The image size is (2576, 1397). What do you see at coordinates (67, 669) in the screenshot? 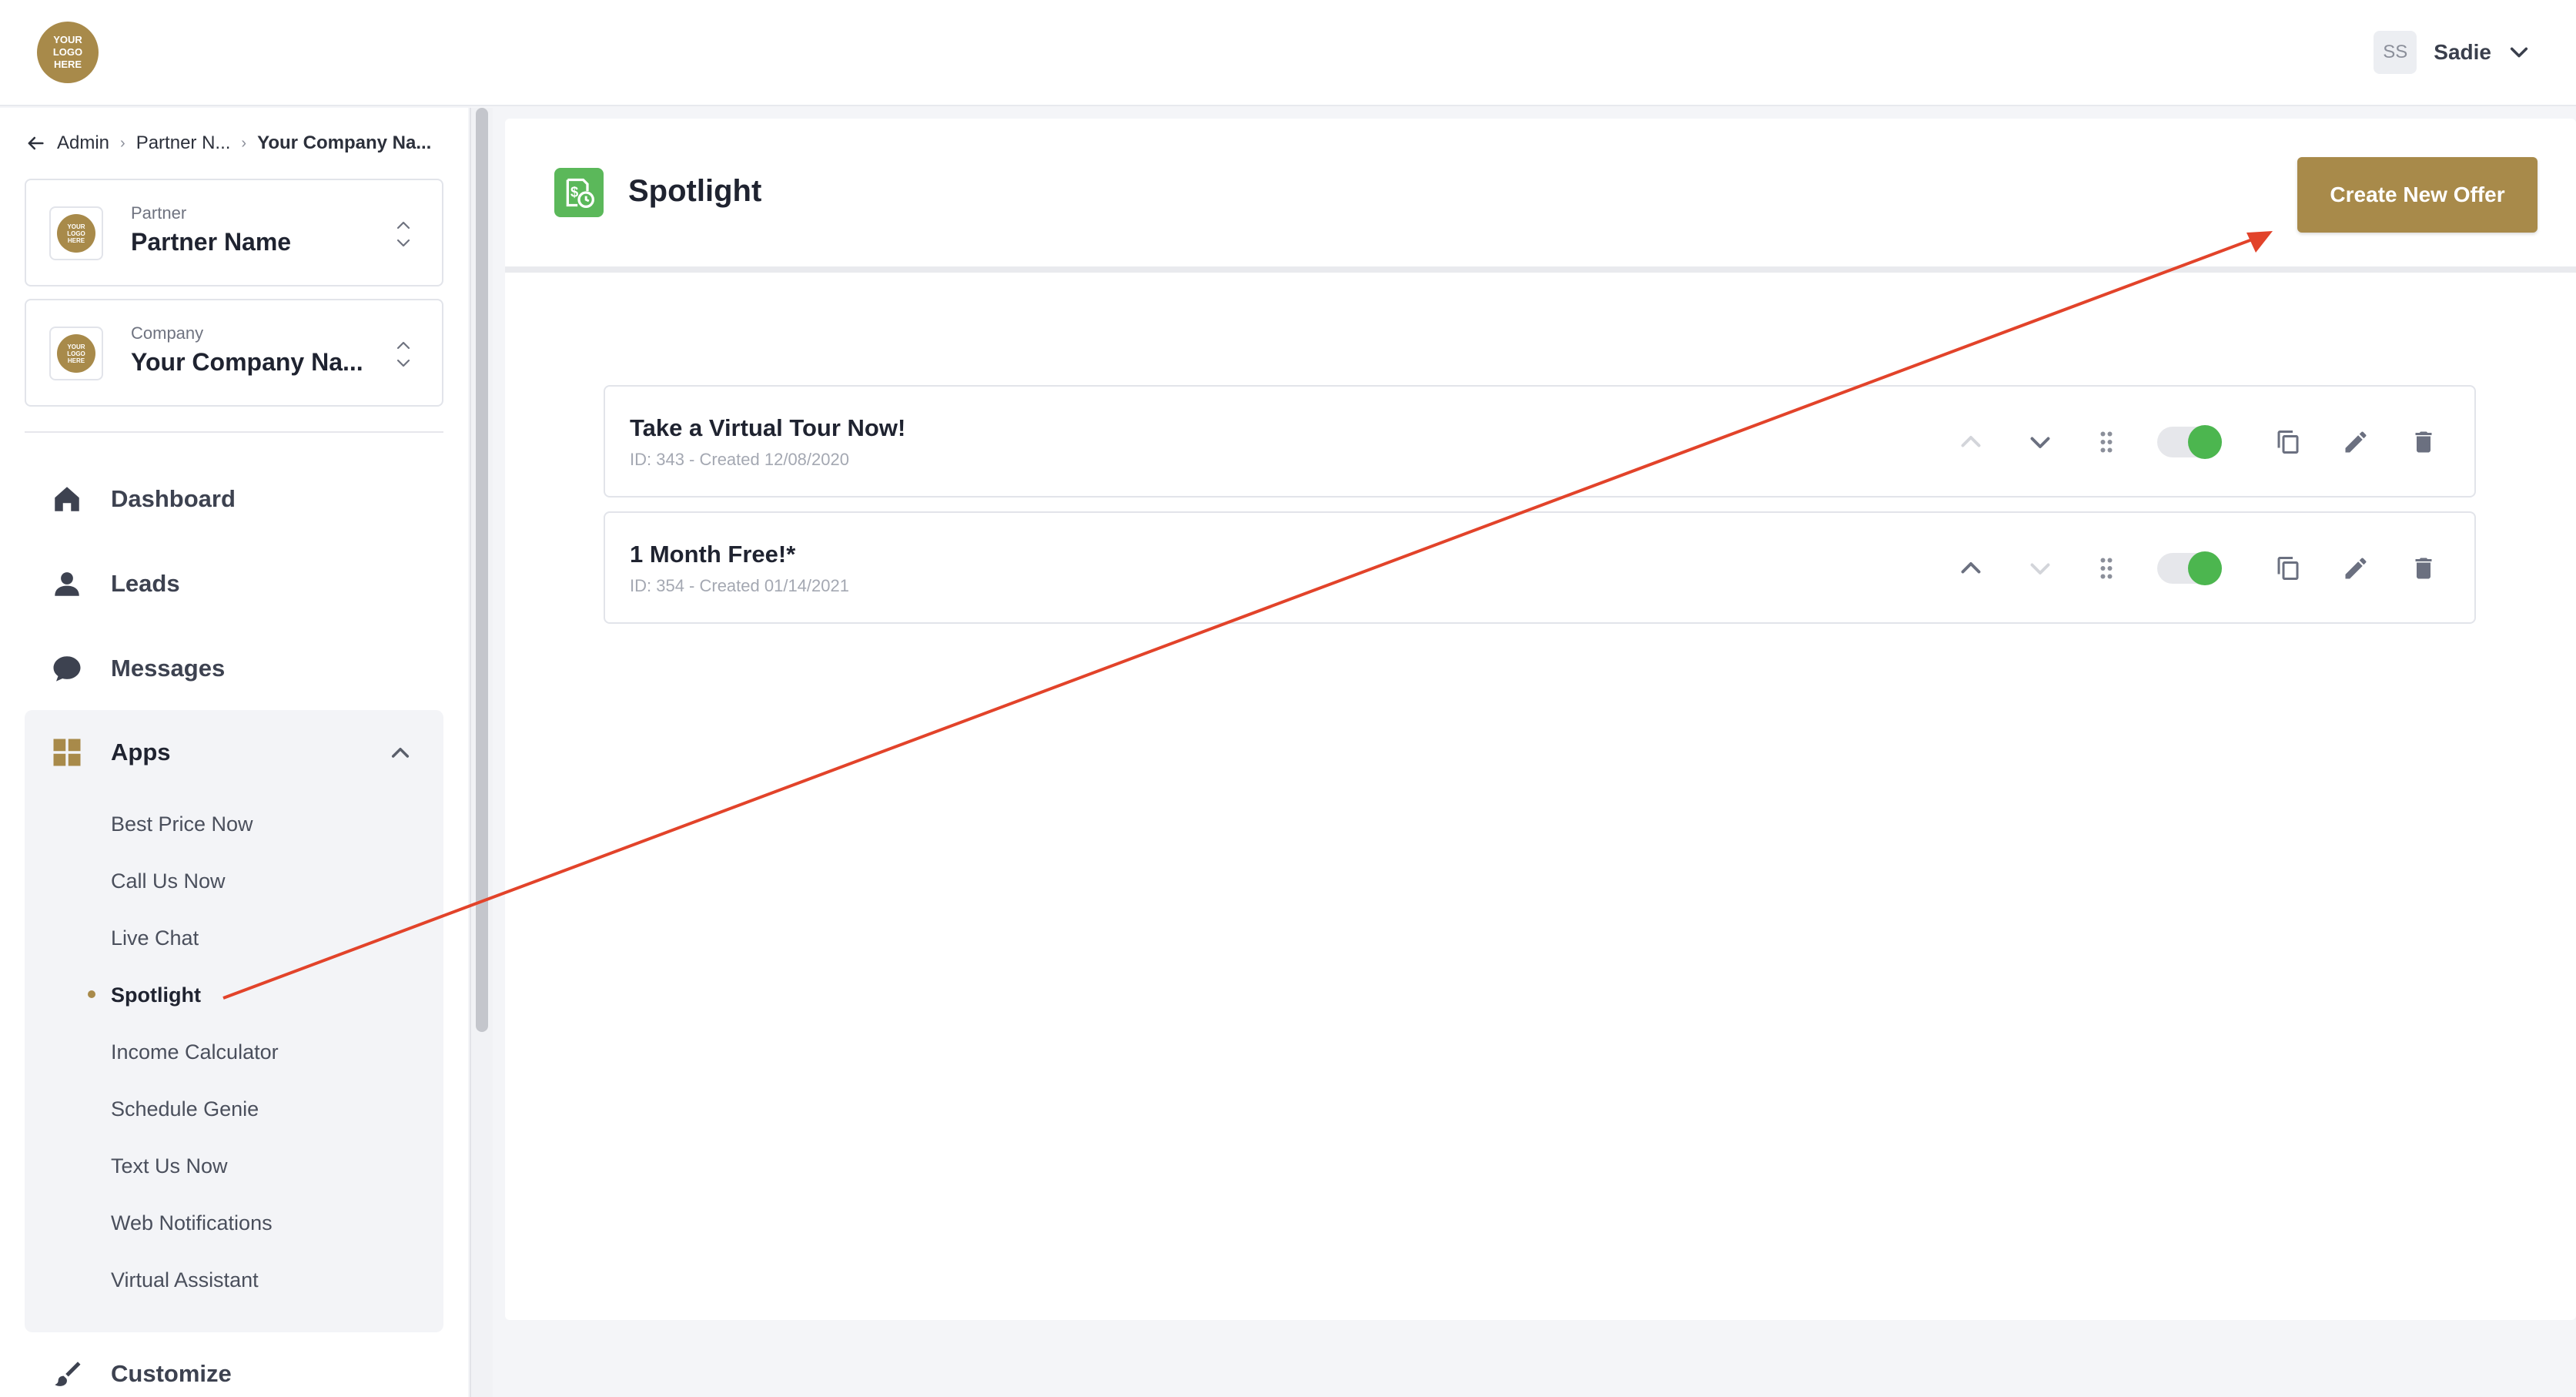
I see `chat-bubble-icon` at bounding box center [67, 669].